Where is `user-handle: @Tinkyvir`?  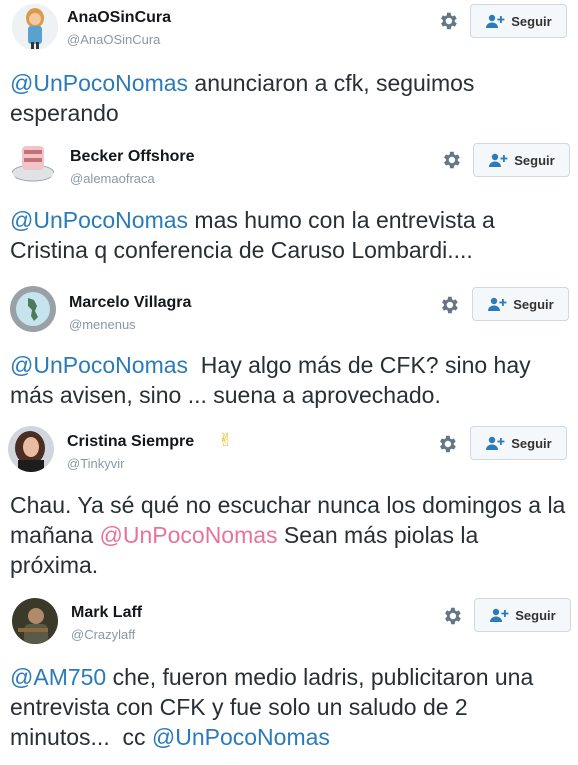 user-handle: @Tinkyvir is located at coordinates (96, 463).